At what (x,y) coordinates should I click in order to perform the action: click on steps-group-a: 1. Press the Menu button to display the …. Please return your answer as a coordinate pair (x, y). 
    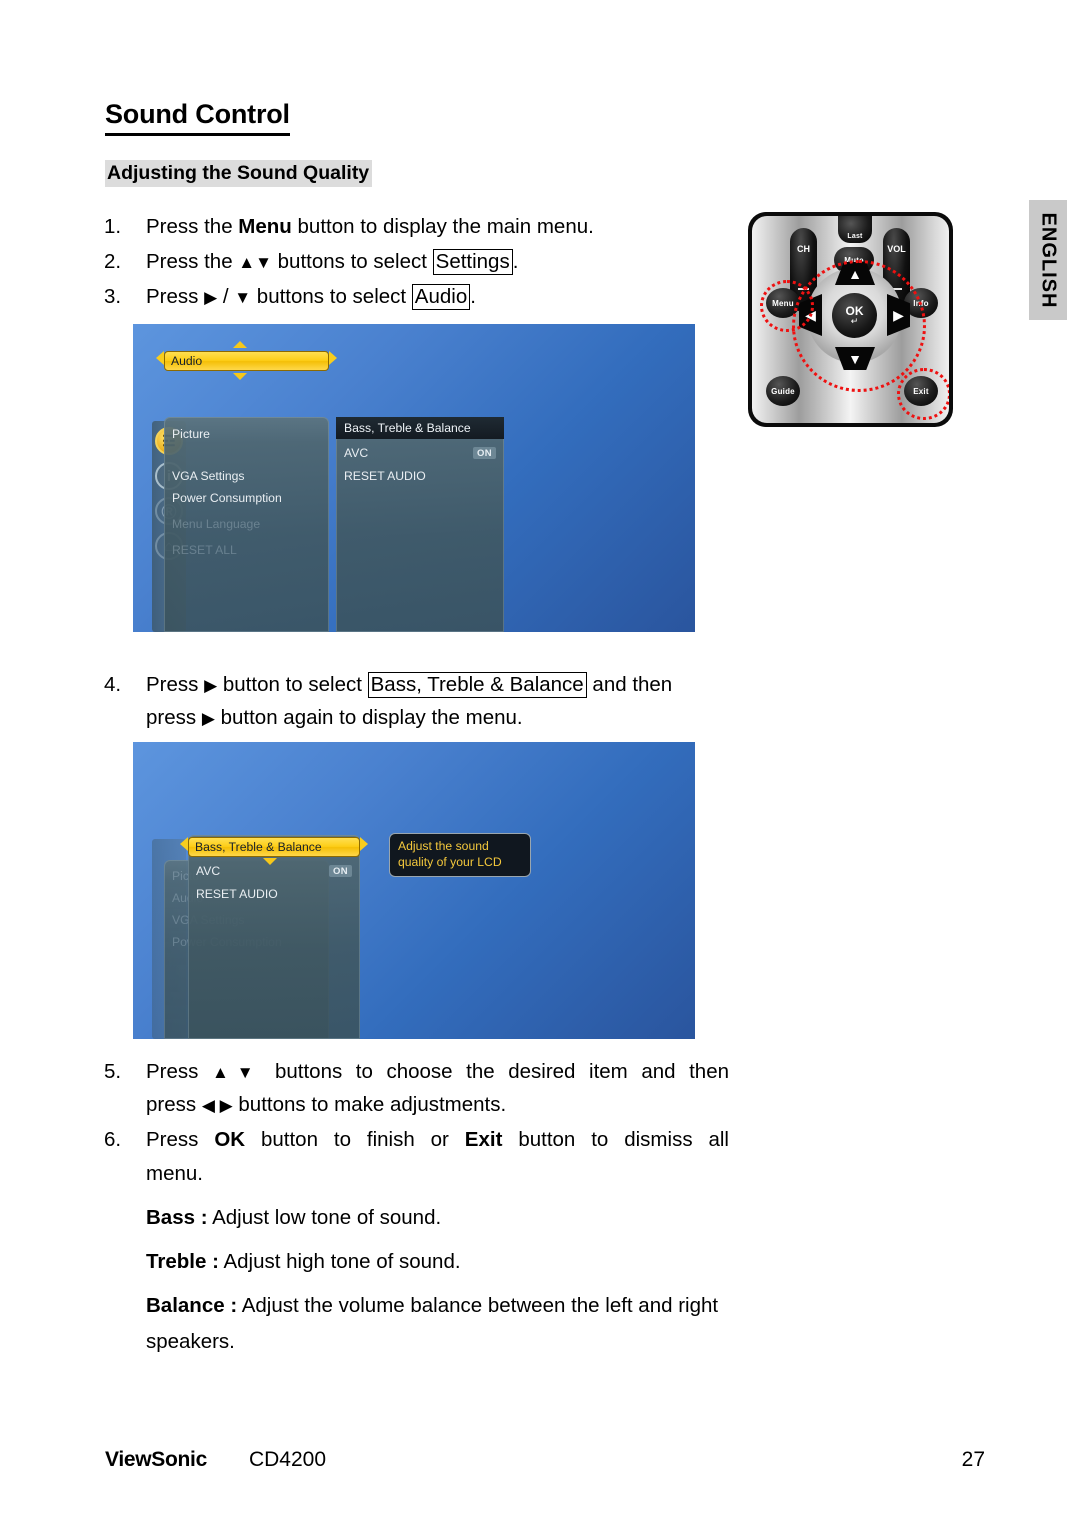
    Looking at the image, I should click on (416, 263).